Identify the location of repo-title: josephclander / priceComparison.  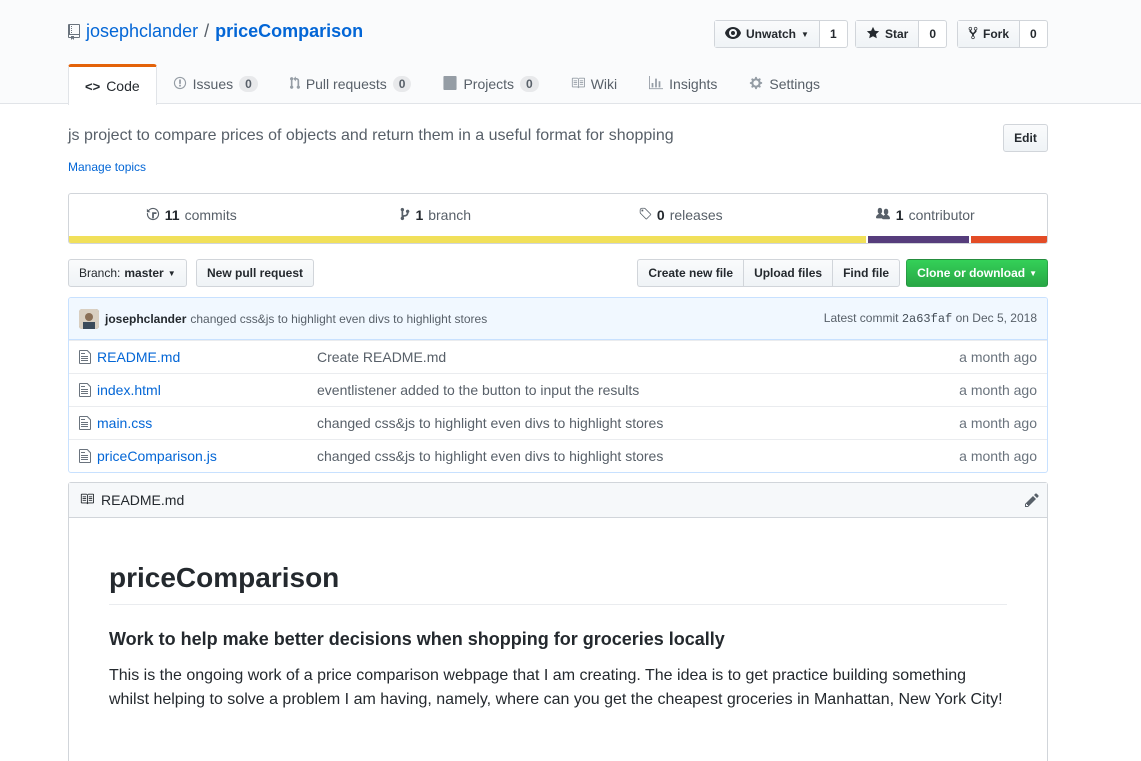
(215, 31).